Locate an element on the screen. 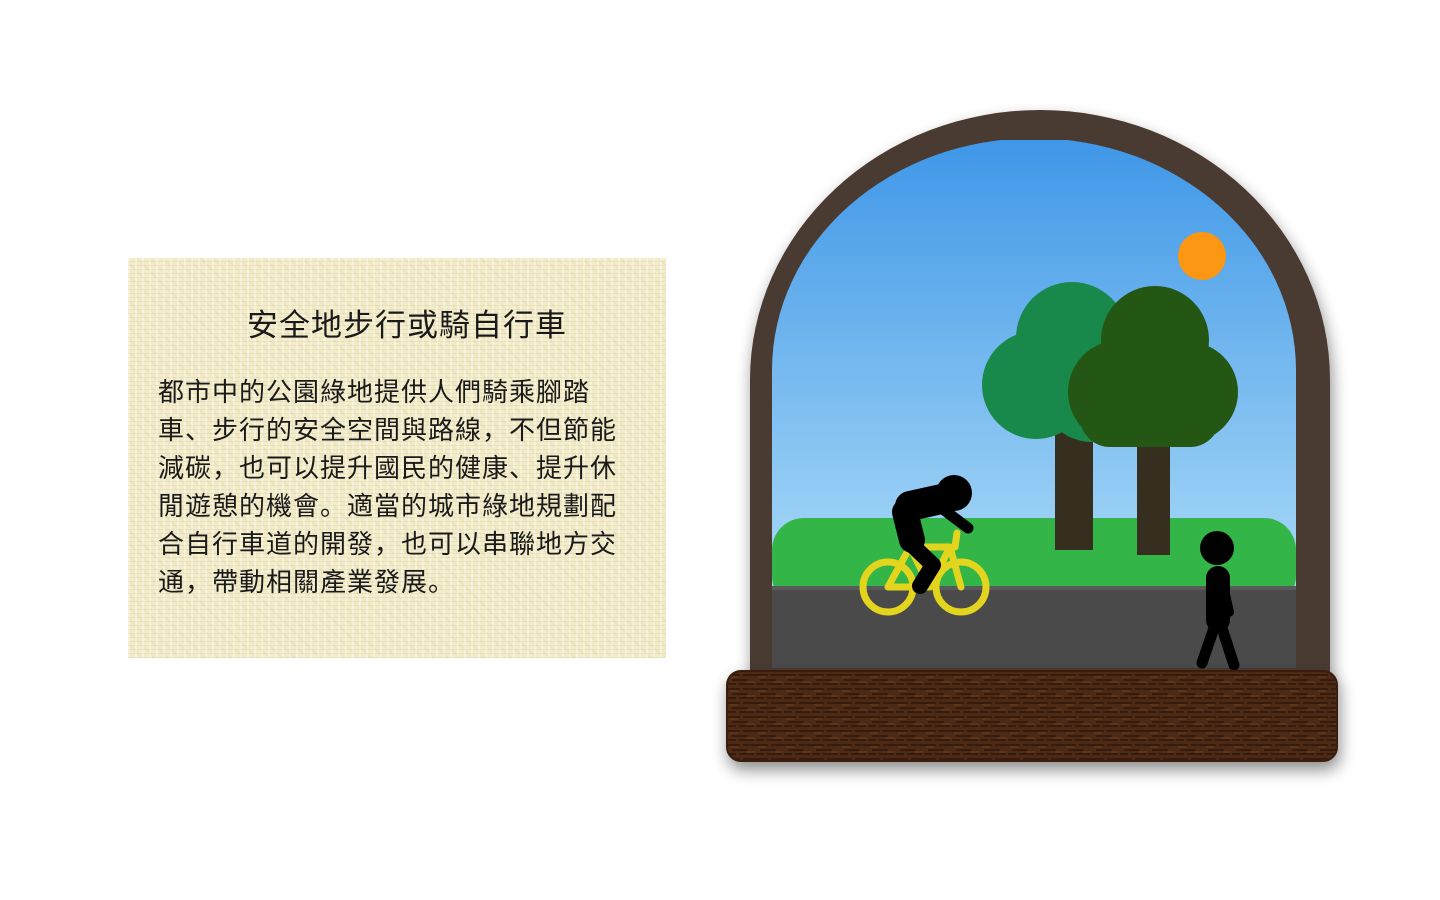 This screenshot has height=900, width=1440. wooden-base is located at coordinates (1032, 716).